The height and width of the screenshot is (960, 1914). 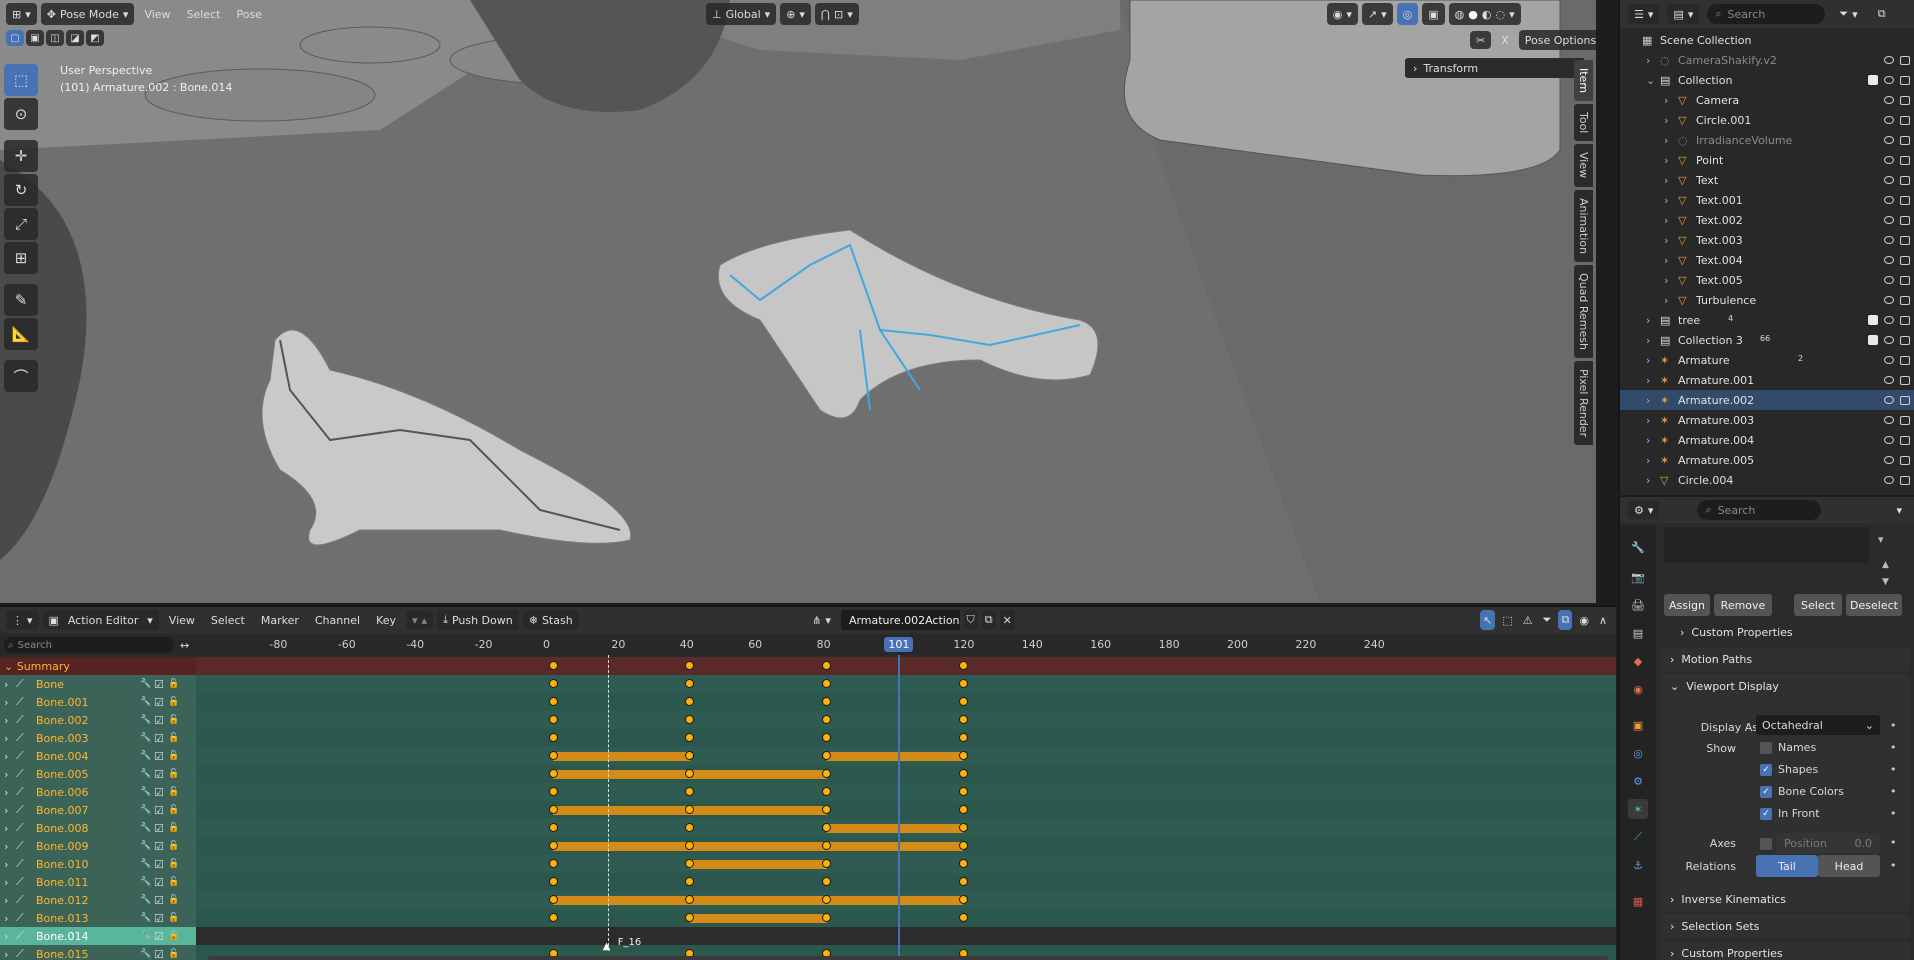 I want to click on outliner-item: › ▽ Text.002, so click(x=1767, y=220).